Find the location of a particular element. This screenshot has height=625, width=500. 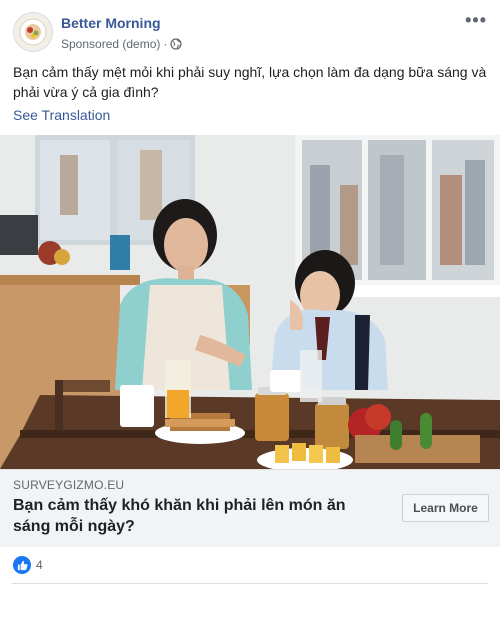

footer-divider is located at coordinates (250, 583).